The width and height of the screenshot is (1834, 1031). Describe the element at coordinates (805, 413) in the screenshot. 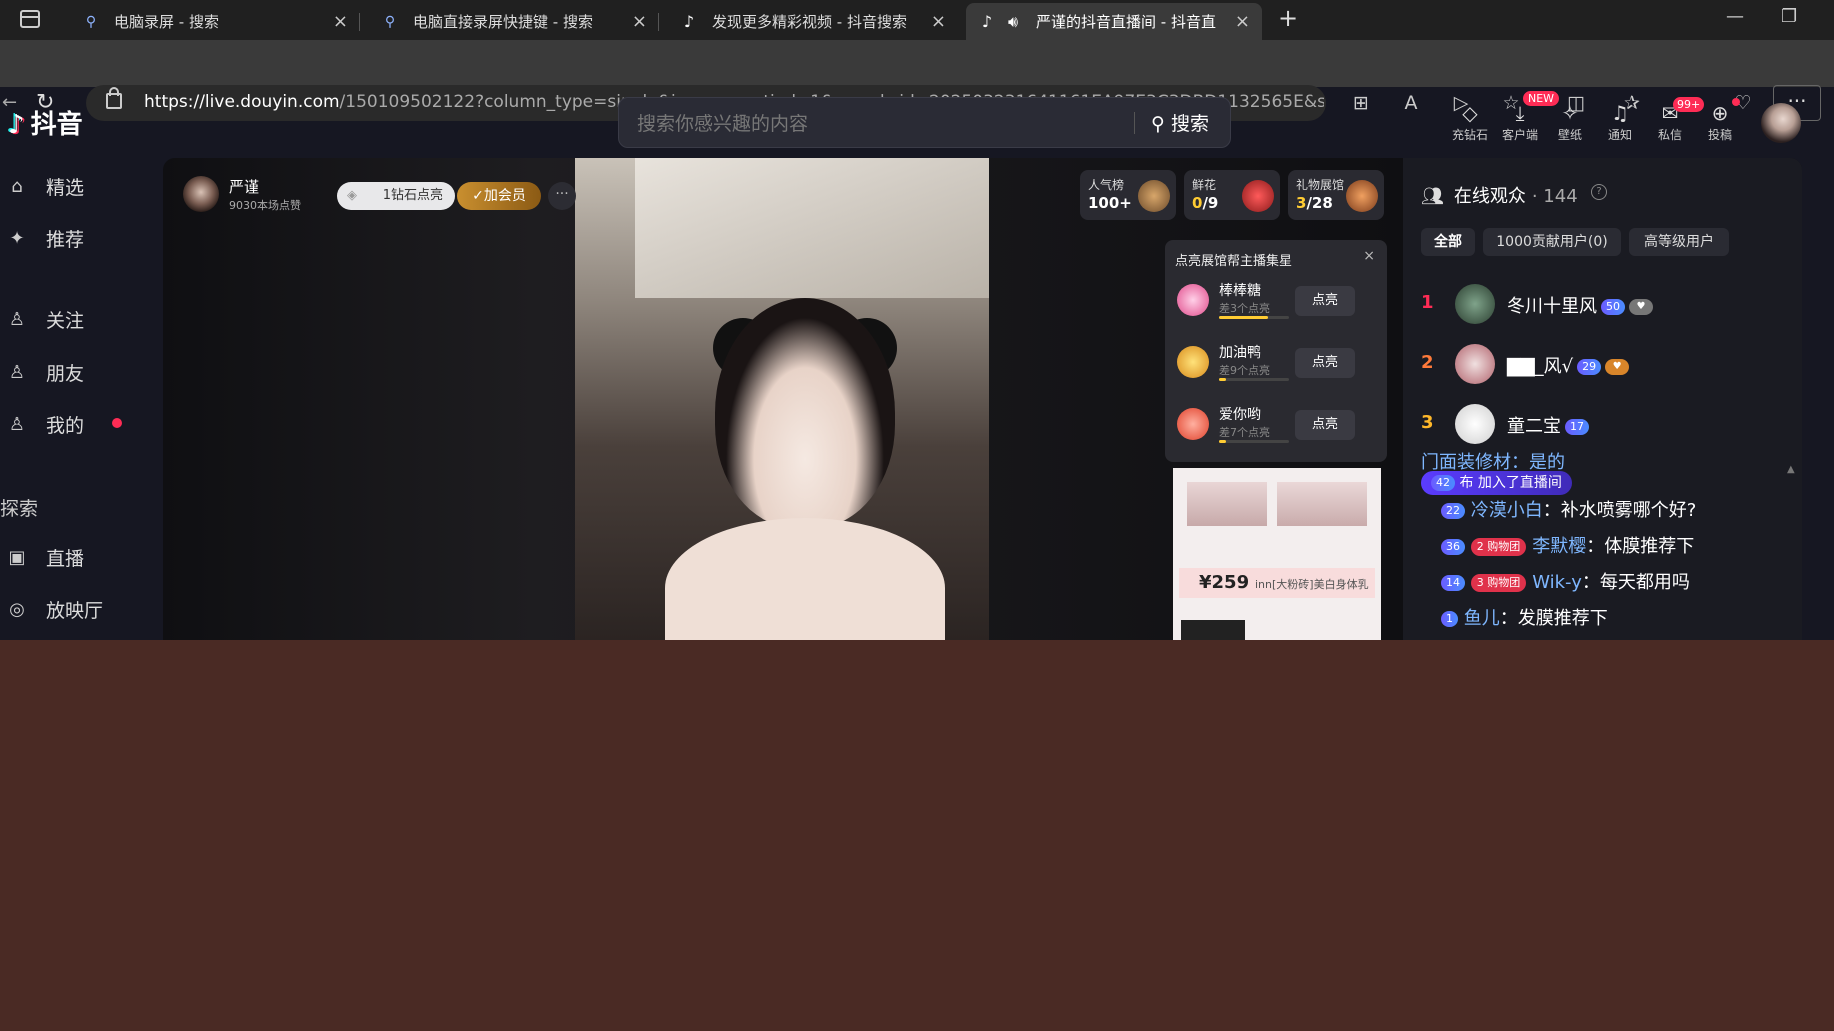

I see `video-host-figure` at that location.